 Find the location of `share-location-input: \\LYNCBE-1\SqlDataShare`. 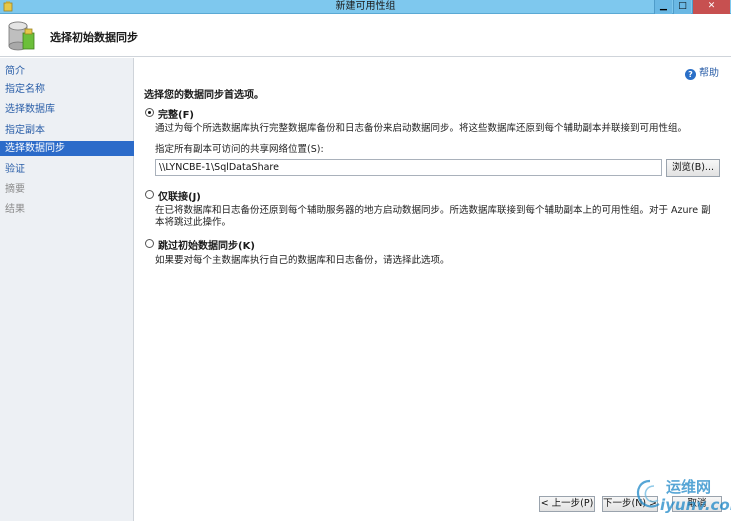

share-location-input: \\LYNCBE-1\SqlDataShare is located at coordinates (408, 167).